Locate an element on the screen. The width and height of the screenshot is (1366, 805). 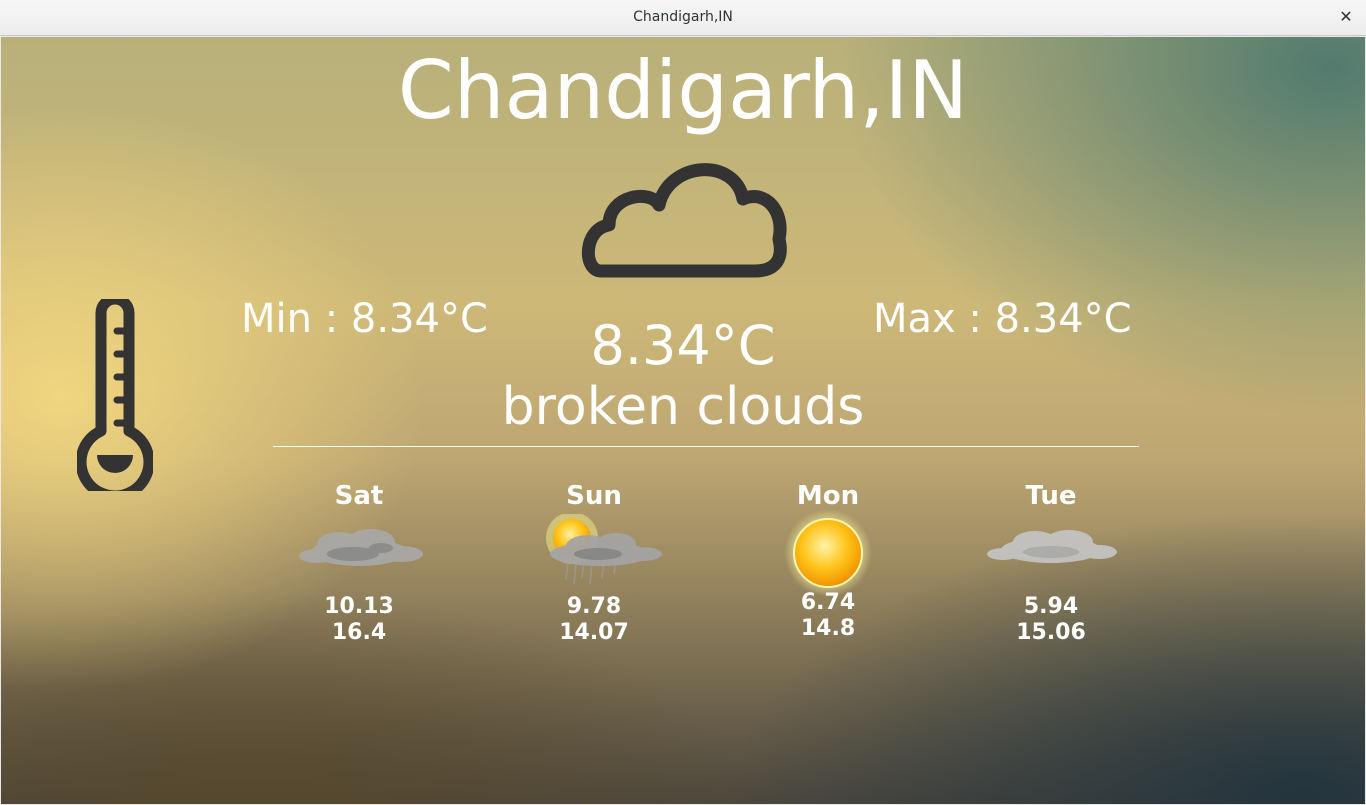
forecast-day-name: Tue is located at coordinates (1051, 496).